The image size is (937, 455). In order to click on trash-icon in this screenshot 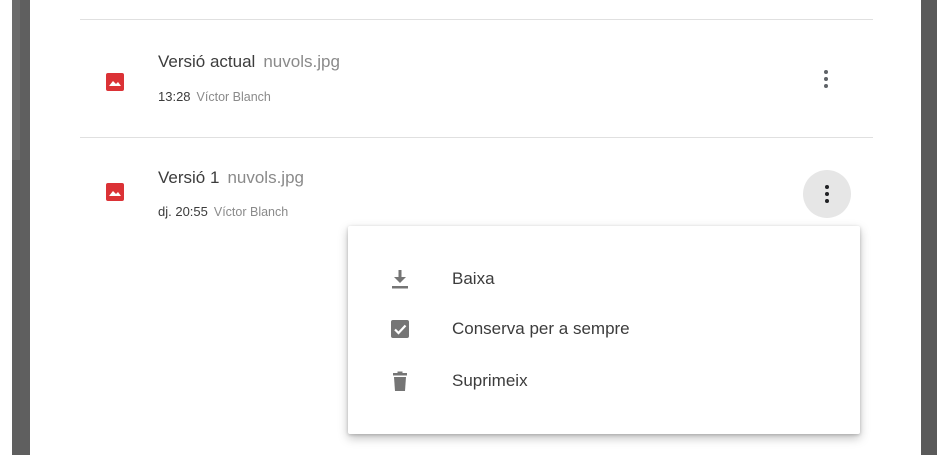, I will do `click(400, 381)`.